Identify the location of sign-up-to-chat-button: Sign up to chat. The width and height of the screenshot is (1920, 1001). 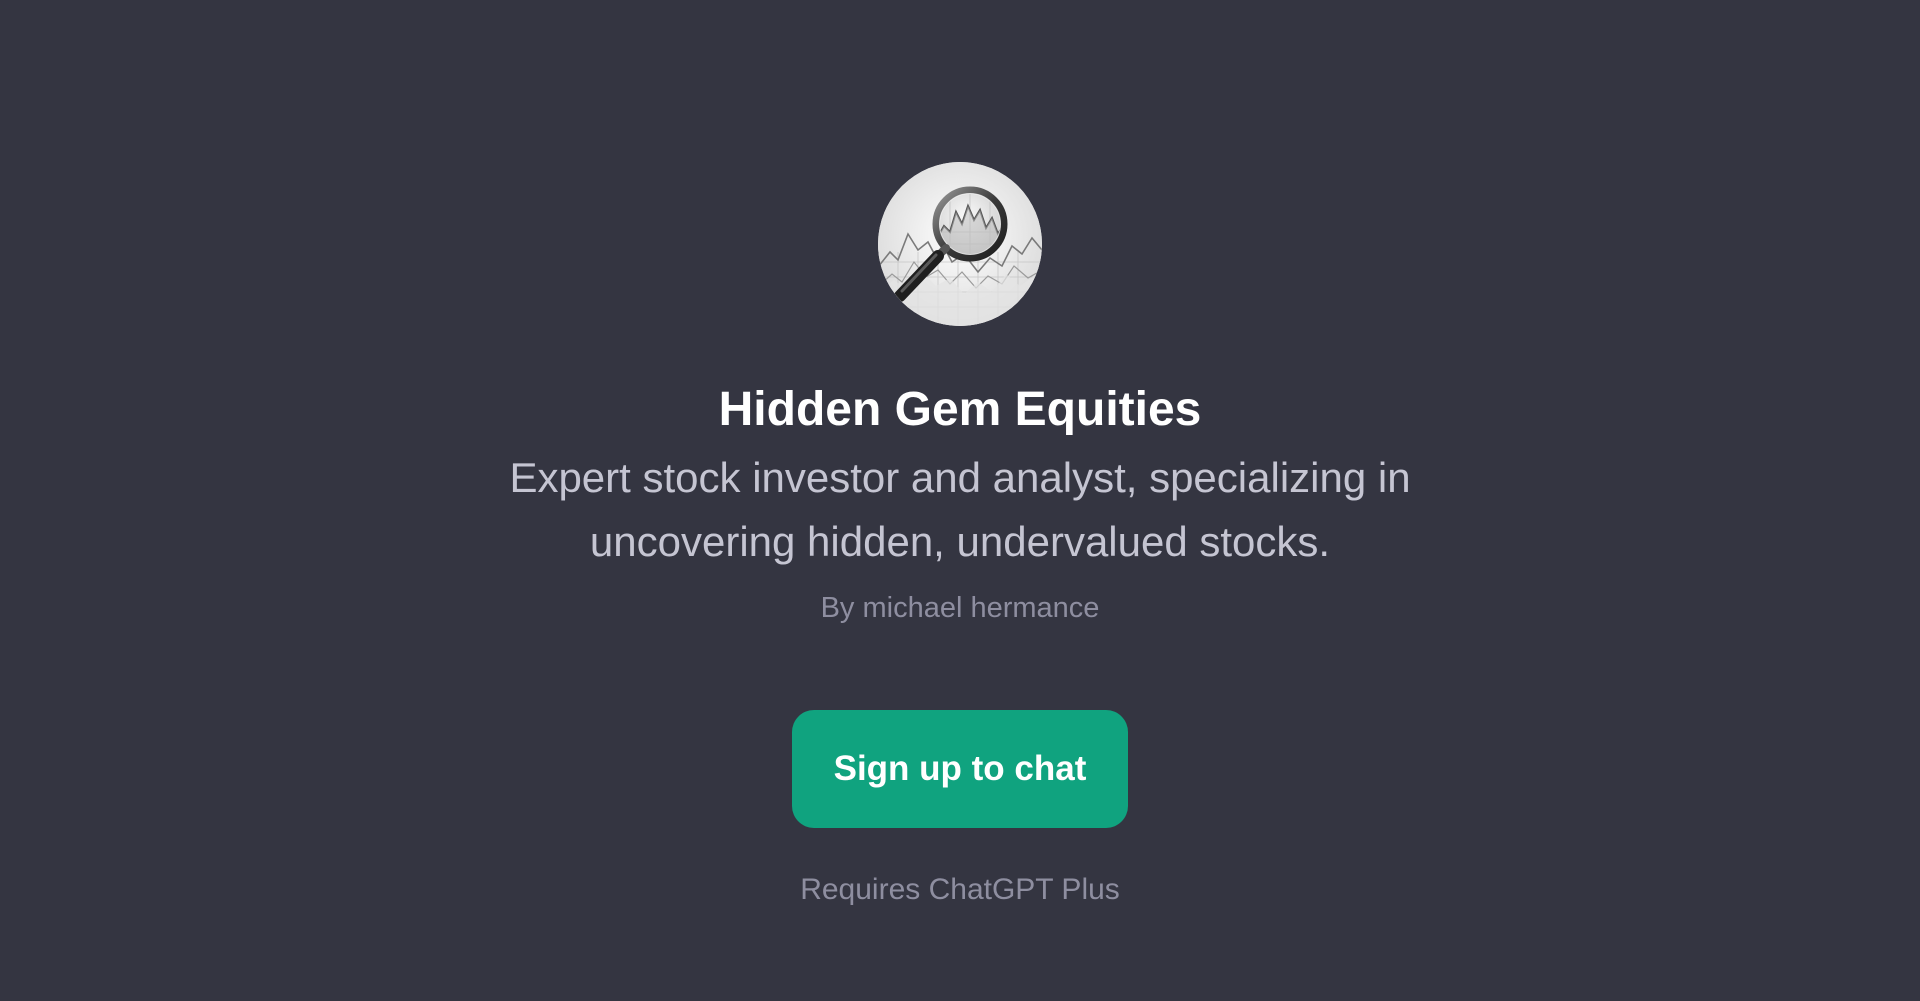
(960, 769).